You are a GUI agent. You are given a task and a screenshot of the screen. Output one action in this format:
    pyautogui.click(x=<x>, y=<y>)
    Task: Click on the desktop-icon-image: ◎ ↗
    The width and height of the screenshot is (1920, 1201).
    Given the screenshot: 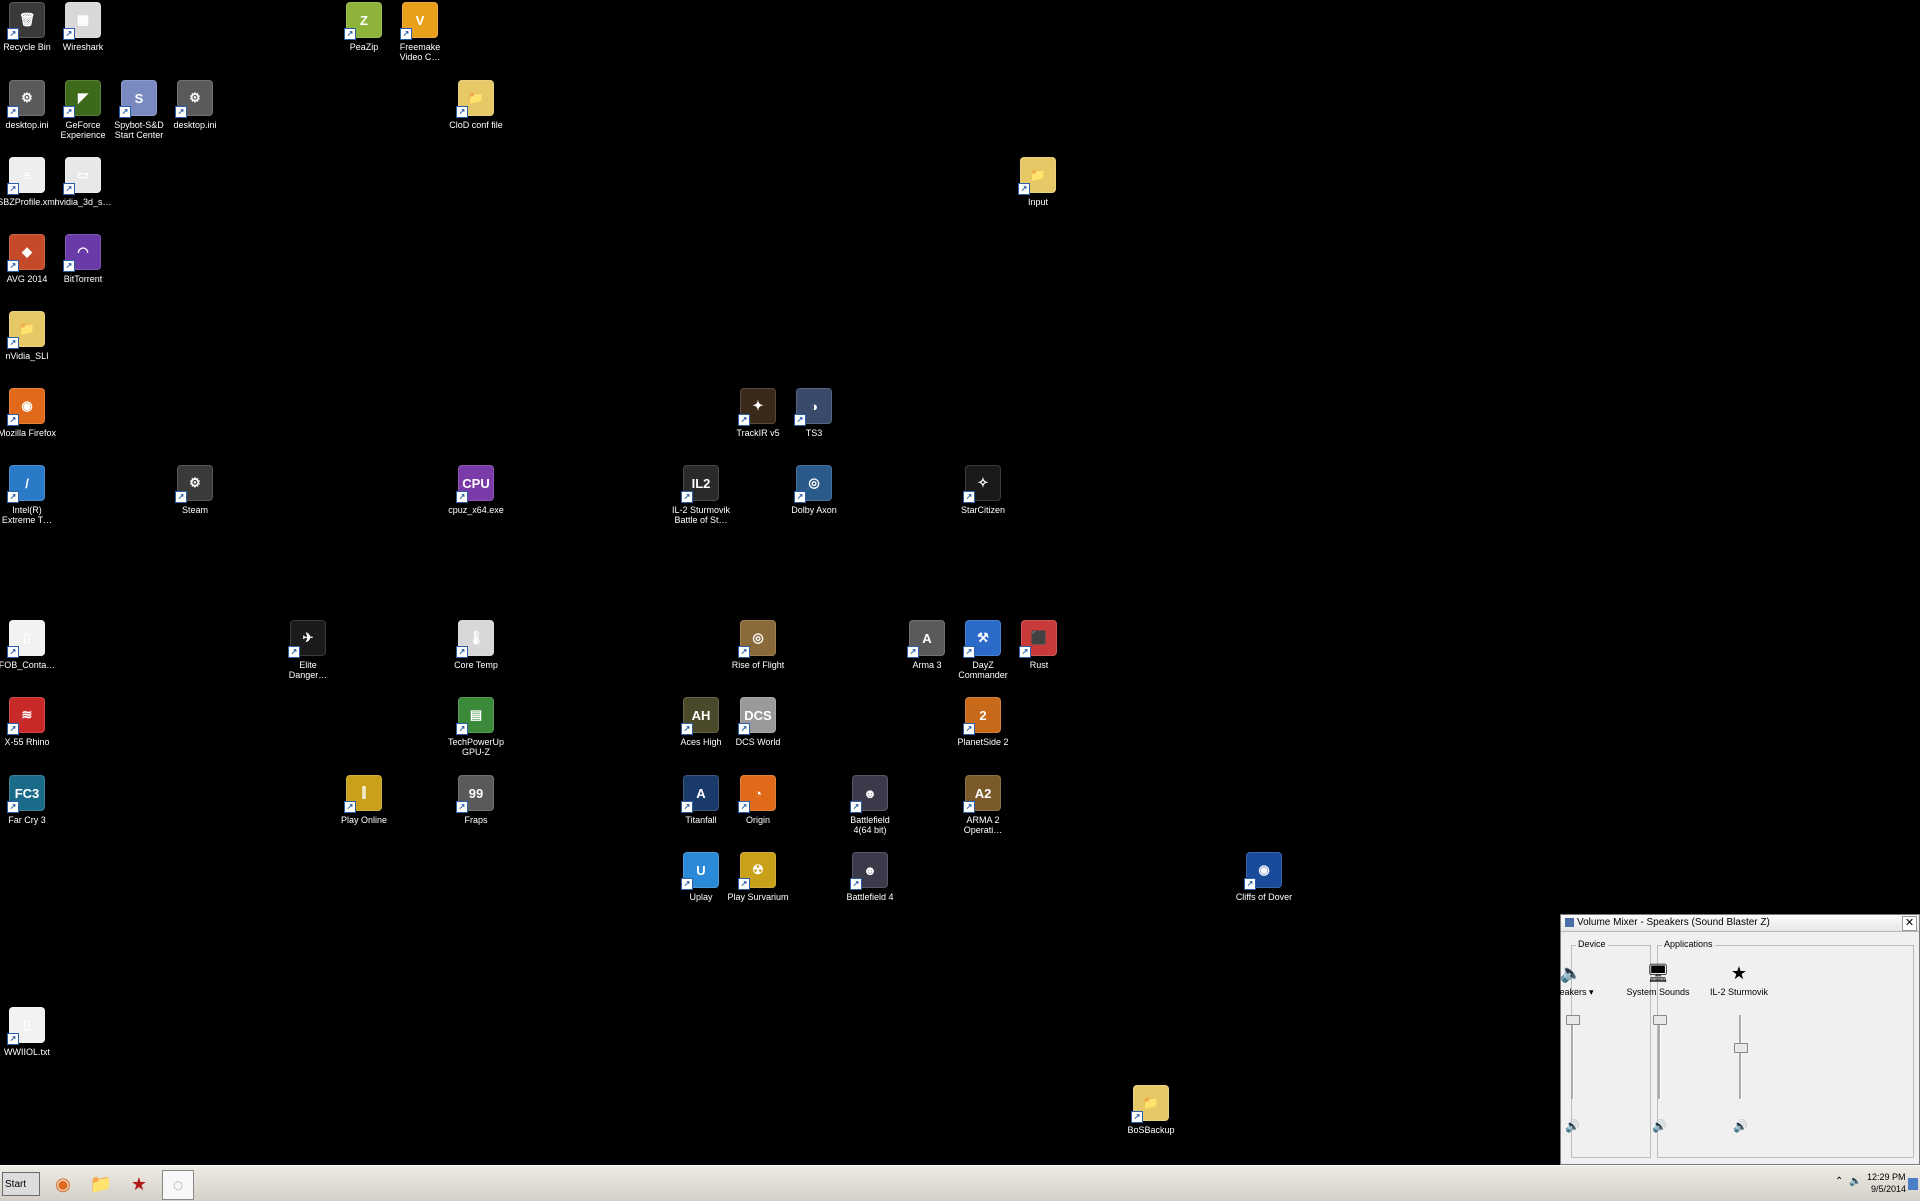 What is the action you would take?
    pyautogui.click(x=813, y=484)
    